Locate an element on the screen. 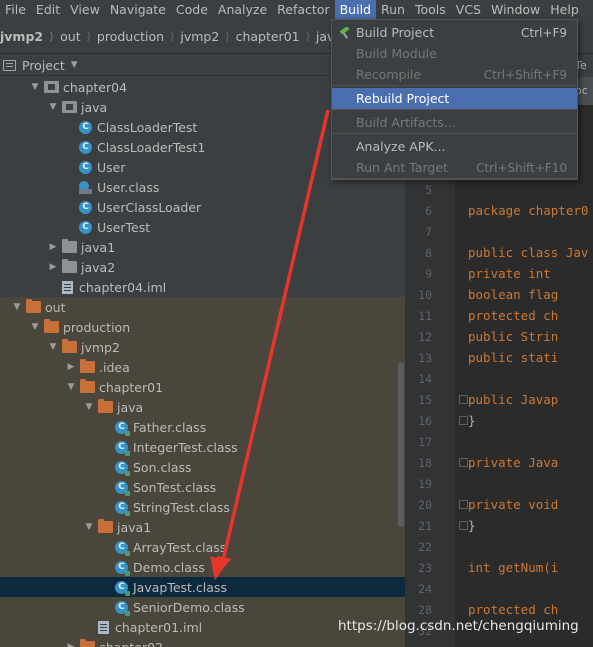 Image resolution: width=593 pixels, height=647 pixels. menu-refactor: Refactor is located at coordinates (303, 9).